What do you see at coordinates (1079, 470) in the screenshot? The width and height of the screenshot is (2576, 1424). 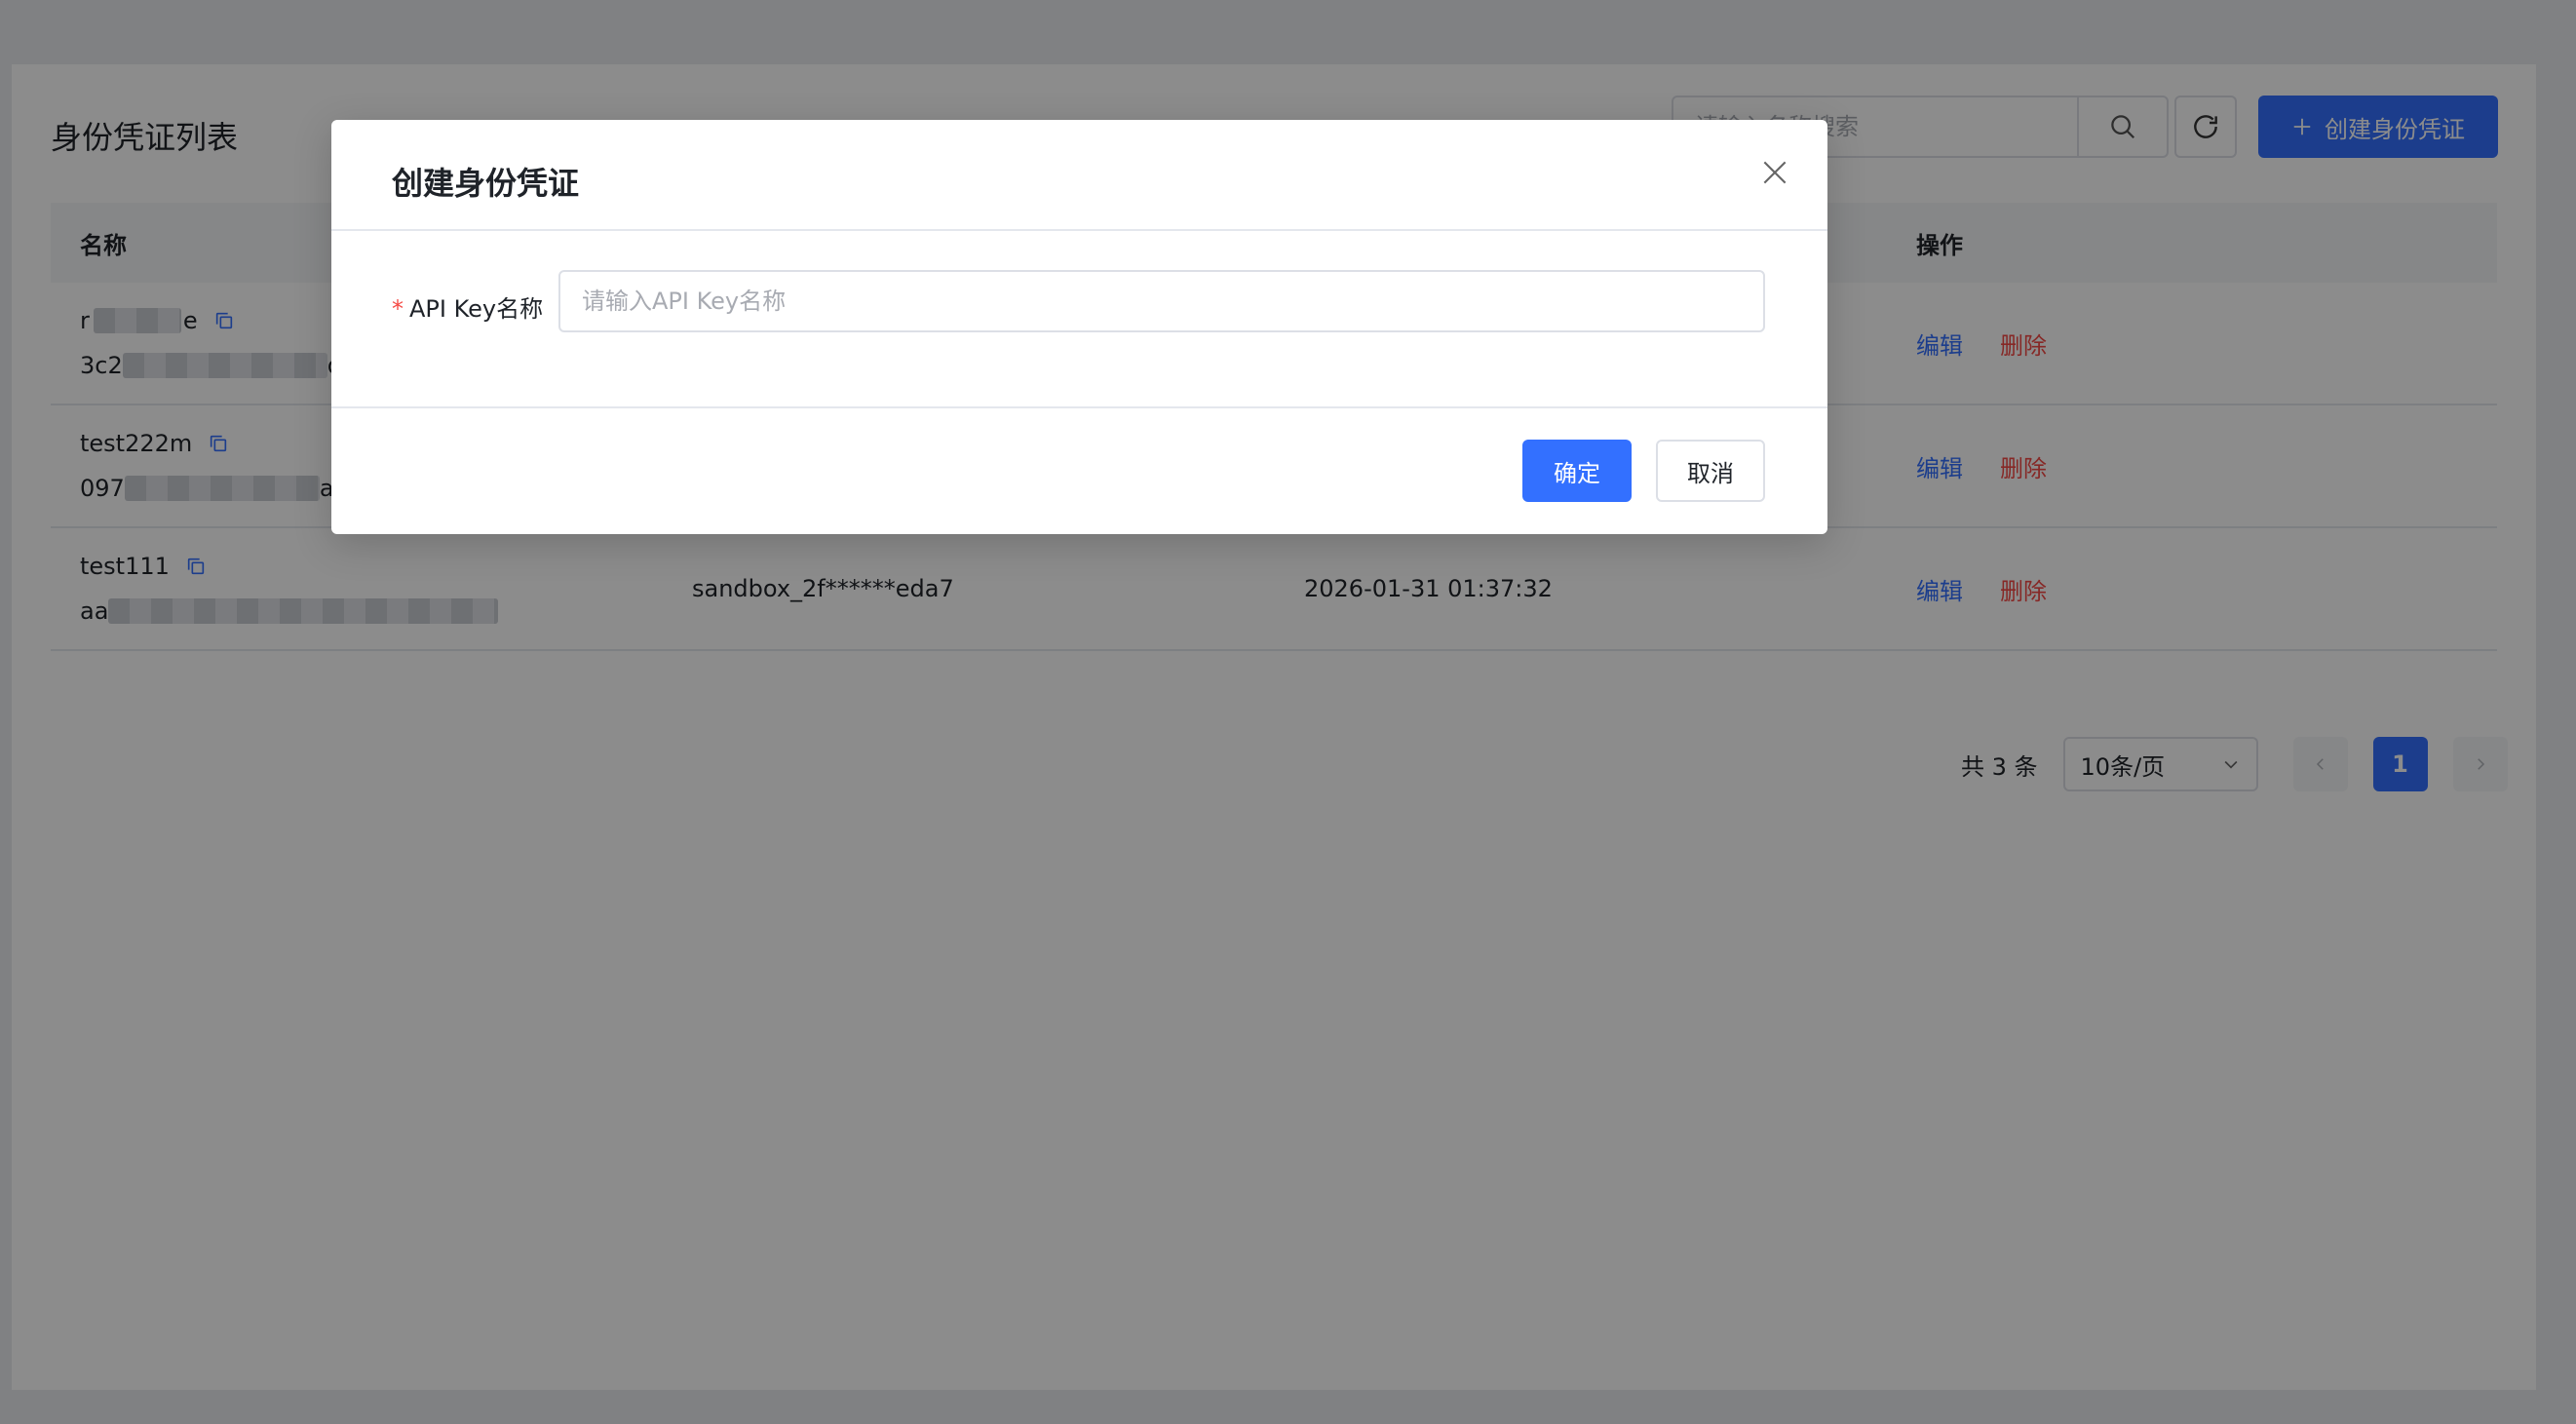 I see `dialog-footer: 确定 取消` at bounding box center [1079, 470].